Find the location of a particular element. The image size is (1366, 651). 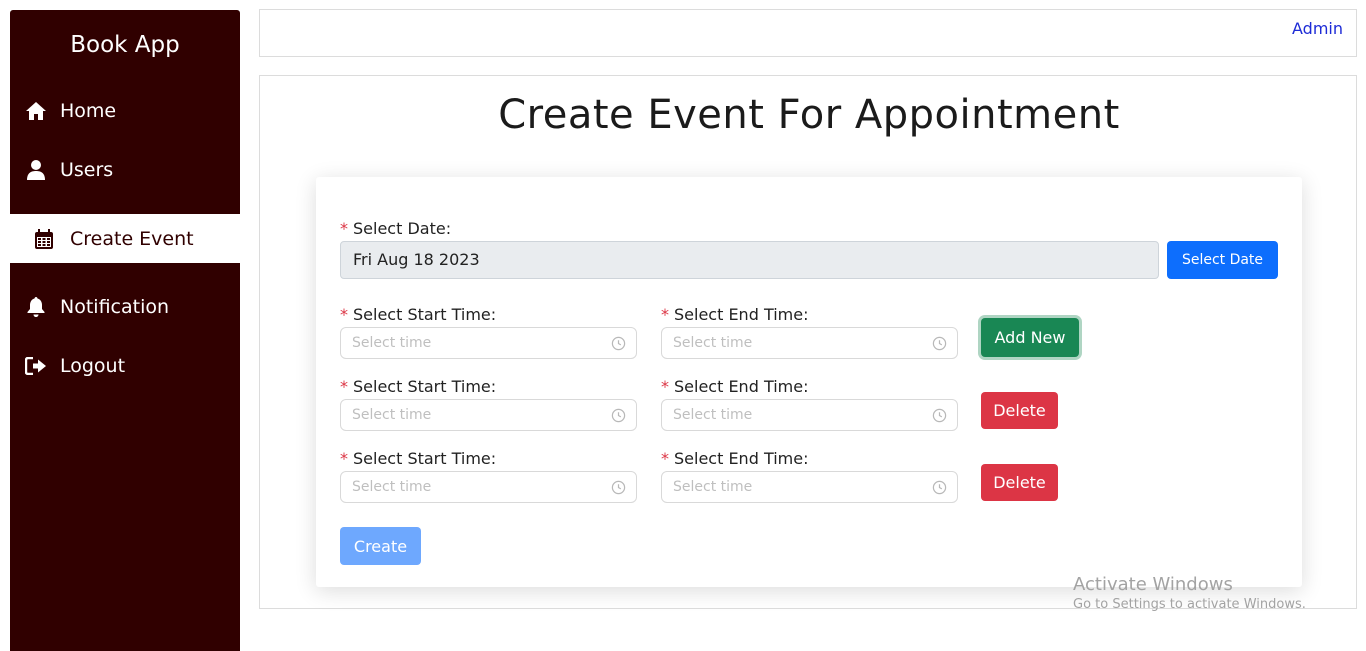

sidebar-item-create-event: Create Event is located at coordinates (125, 238).